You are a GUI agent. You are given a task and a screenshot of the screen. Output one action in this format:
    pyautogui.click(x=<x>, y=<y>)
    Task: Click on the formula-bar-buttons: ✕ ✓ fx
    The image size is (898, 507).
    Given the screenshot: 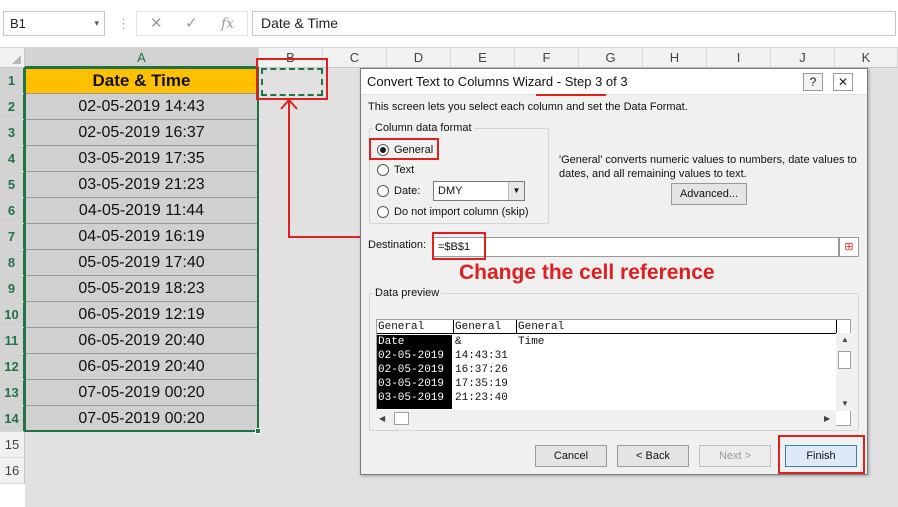 What is the action you would take?
    pyautogui.click(x=192, y=23)
    